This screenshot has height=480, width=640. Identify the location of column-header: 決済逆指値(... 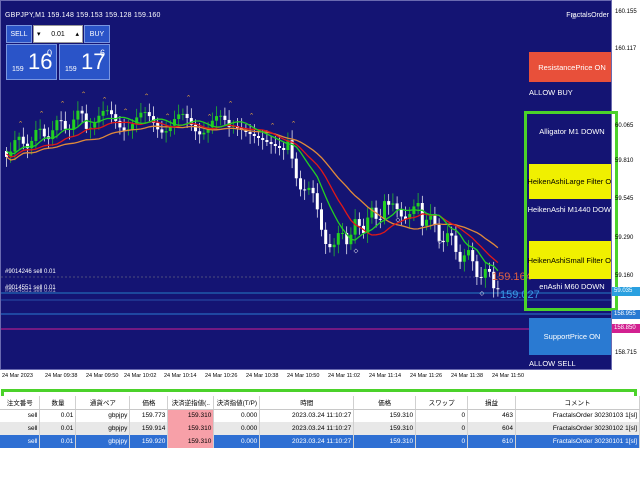
(191, 403).